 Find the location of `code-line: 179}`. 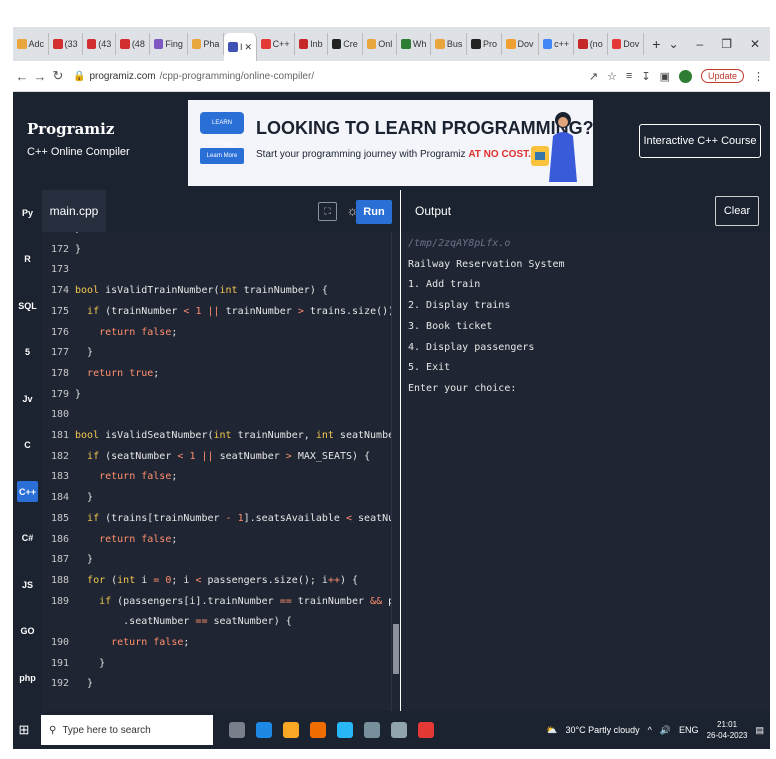

code-line: 179} is located at coordinates (217, 395).